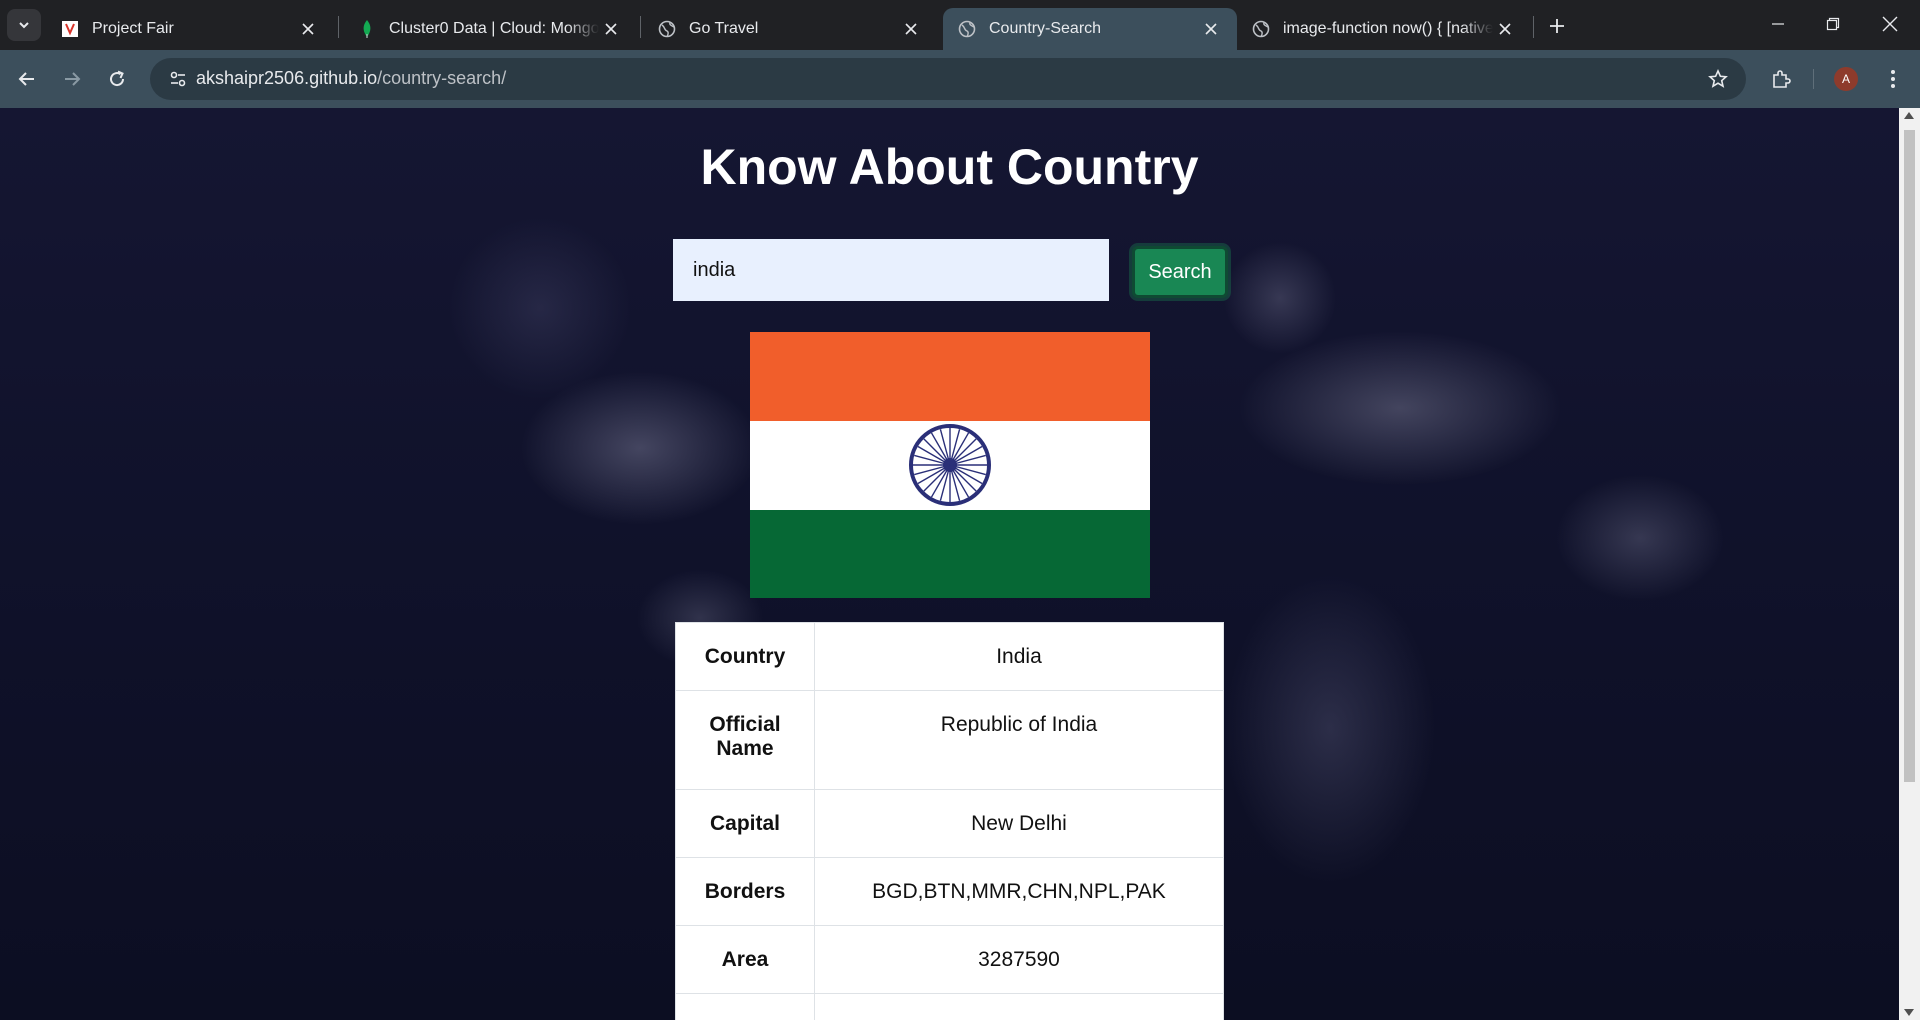  I want to click on row-value: 3287590, so click(1019, 959).